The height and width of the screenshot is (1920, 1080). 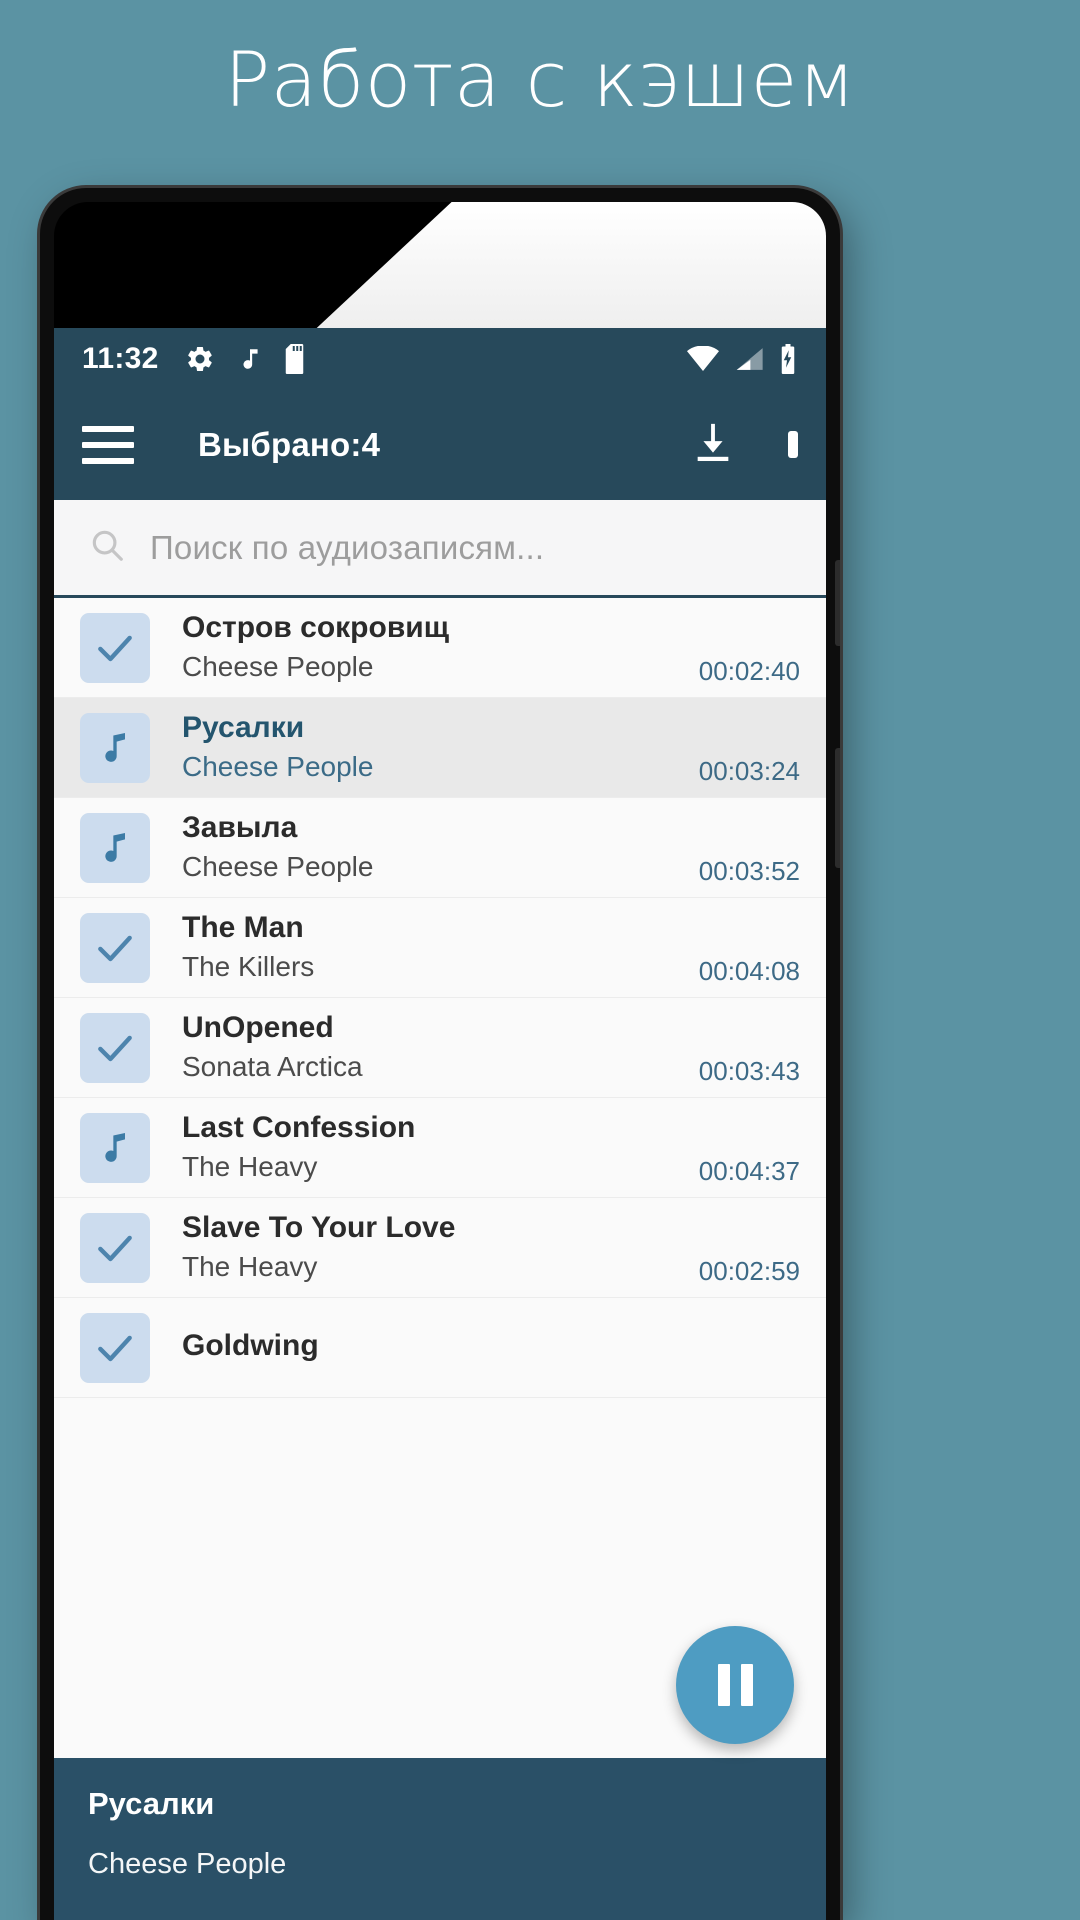 I want to click on track-text: The Man The Killers, so click(x=431, y=947).